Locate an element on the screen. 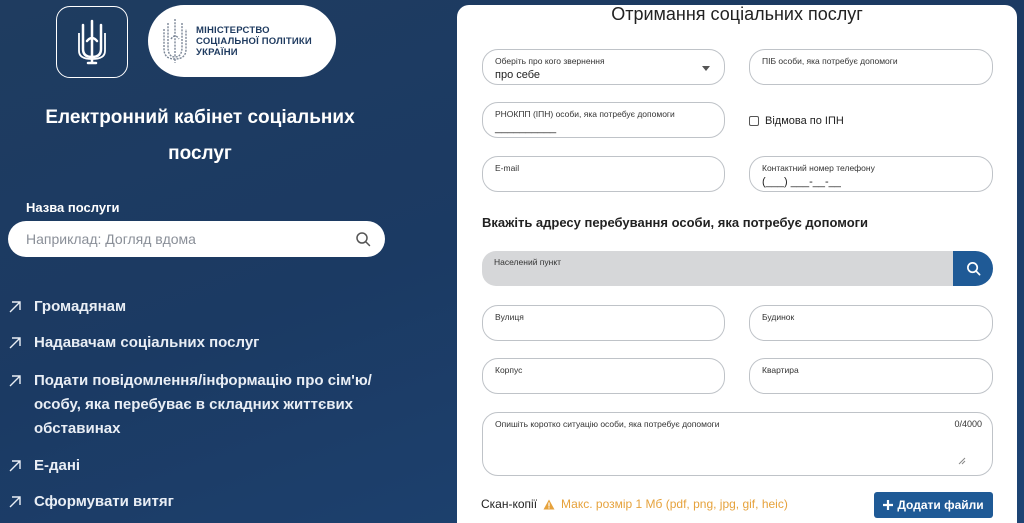 The height and width of the screenshot is (523, 1024). service-search-box is located at coordinates (196, 239).